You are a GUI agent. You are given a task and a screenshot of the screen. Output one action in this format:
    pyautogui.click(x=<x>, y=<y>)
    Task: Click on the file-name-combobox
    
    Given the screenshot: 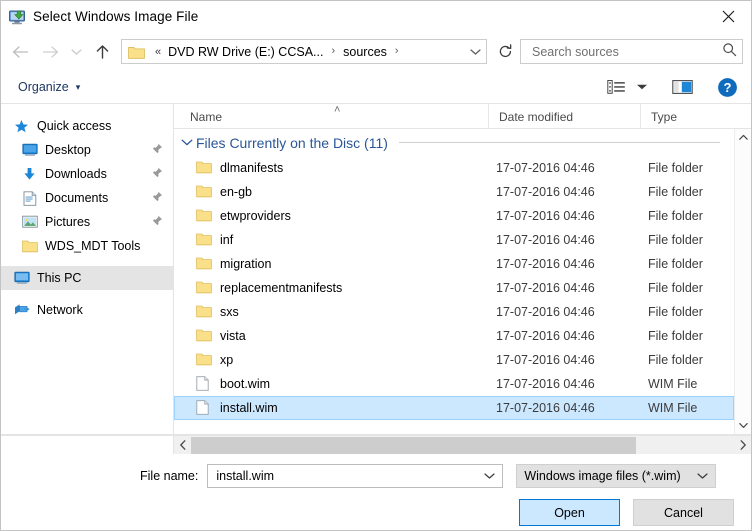 What is the action you would take?
    pyautogui.click(x=355, y=476)
    